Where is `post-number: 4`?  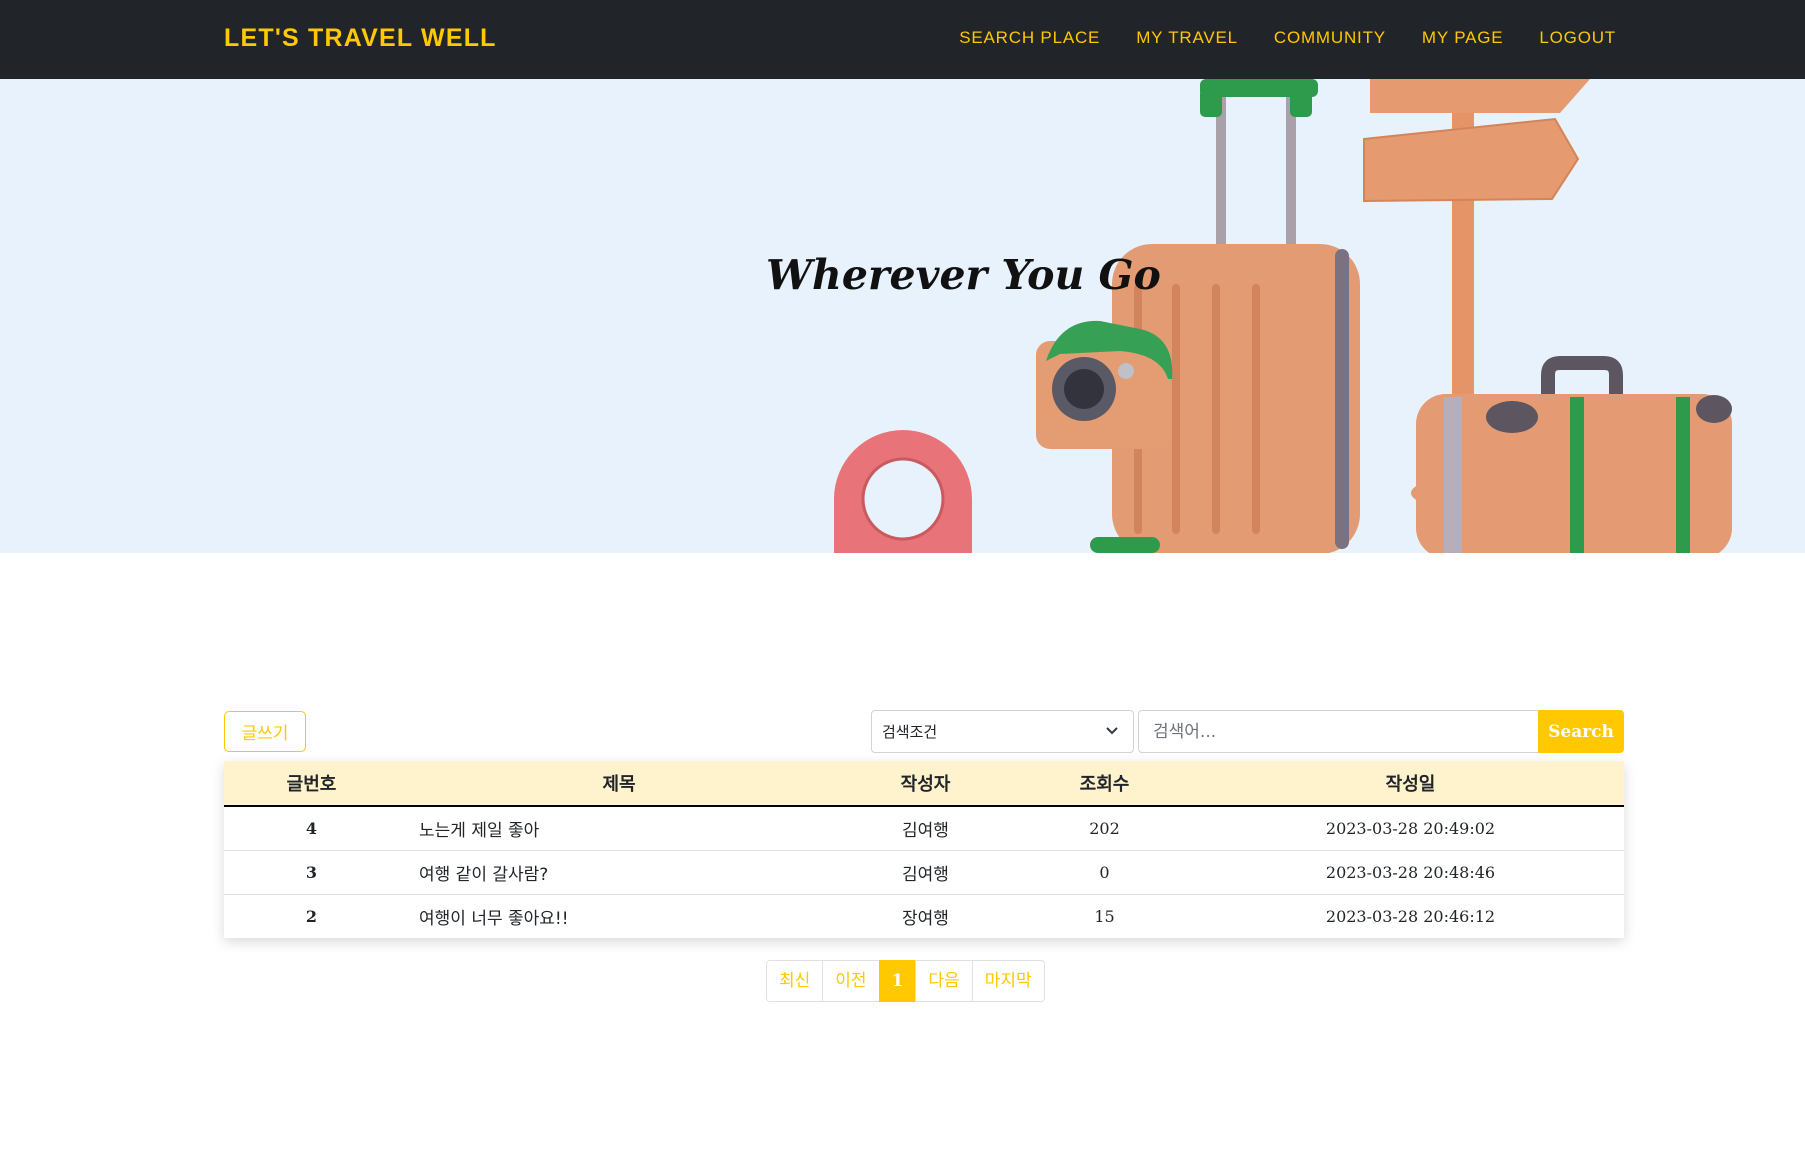
post-number: 4 is located at coordinates (311, 828).